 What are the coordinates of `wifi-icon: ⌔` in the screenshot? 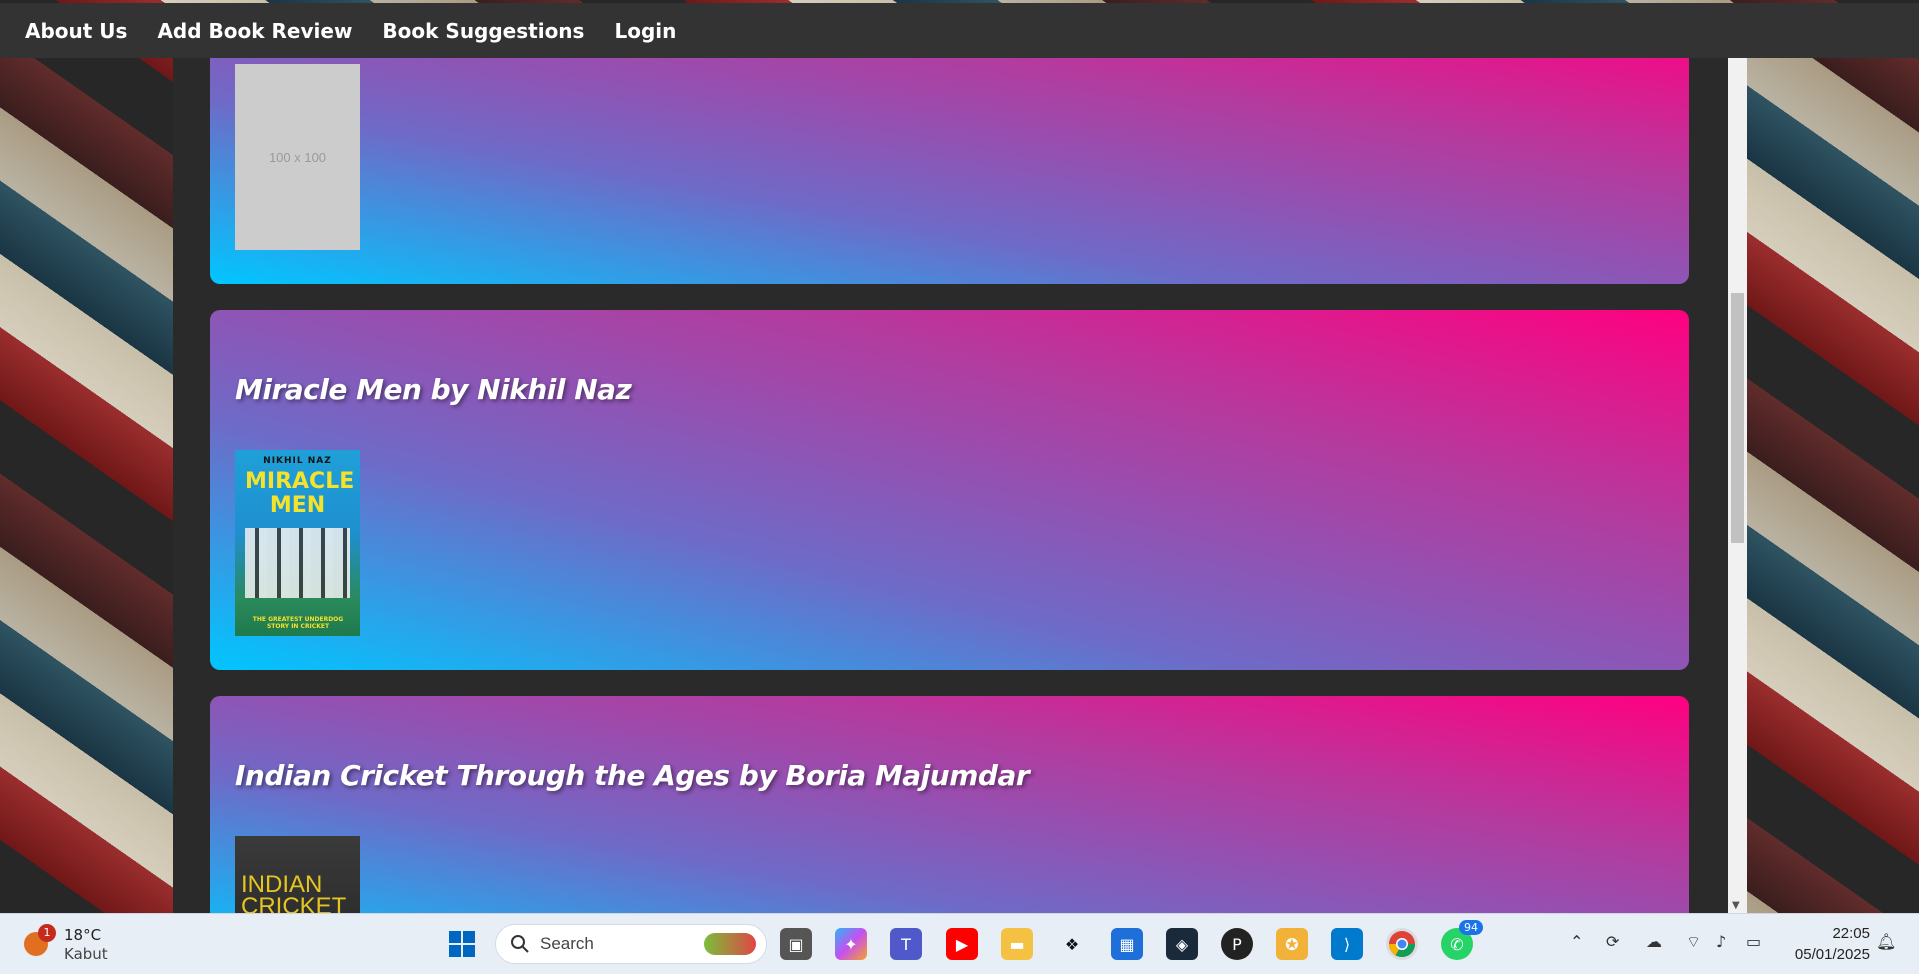 It's located at (1693, 942).